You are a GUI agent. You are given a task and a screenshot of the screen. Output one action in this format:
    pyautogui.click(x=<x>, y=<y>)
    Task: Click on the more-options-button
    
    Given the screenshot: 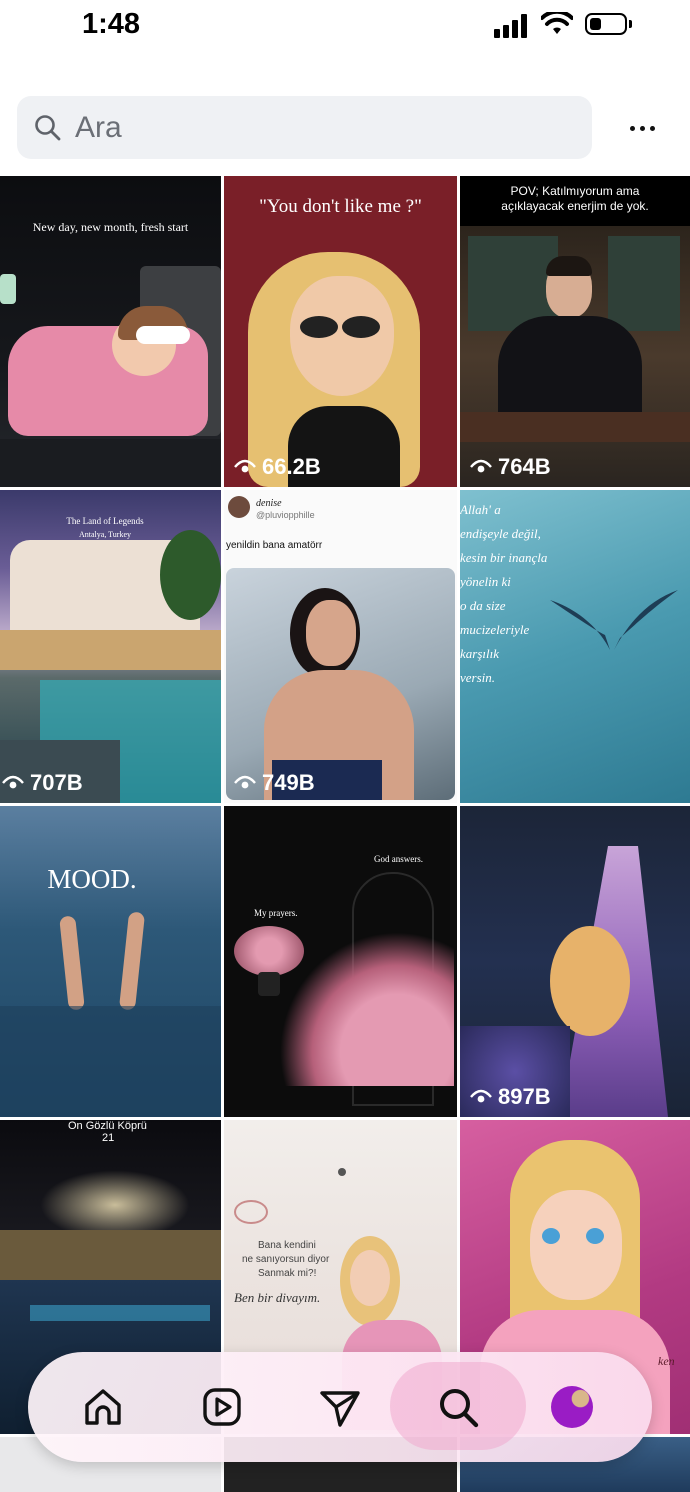 What is the action you would take?
    pyautogui.click(x=642, y=128)
    